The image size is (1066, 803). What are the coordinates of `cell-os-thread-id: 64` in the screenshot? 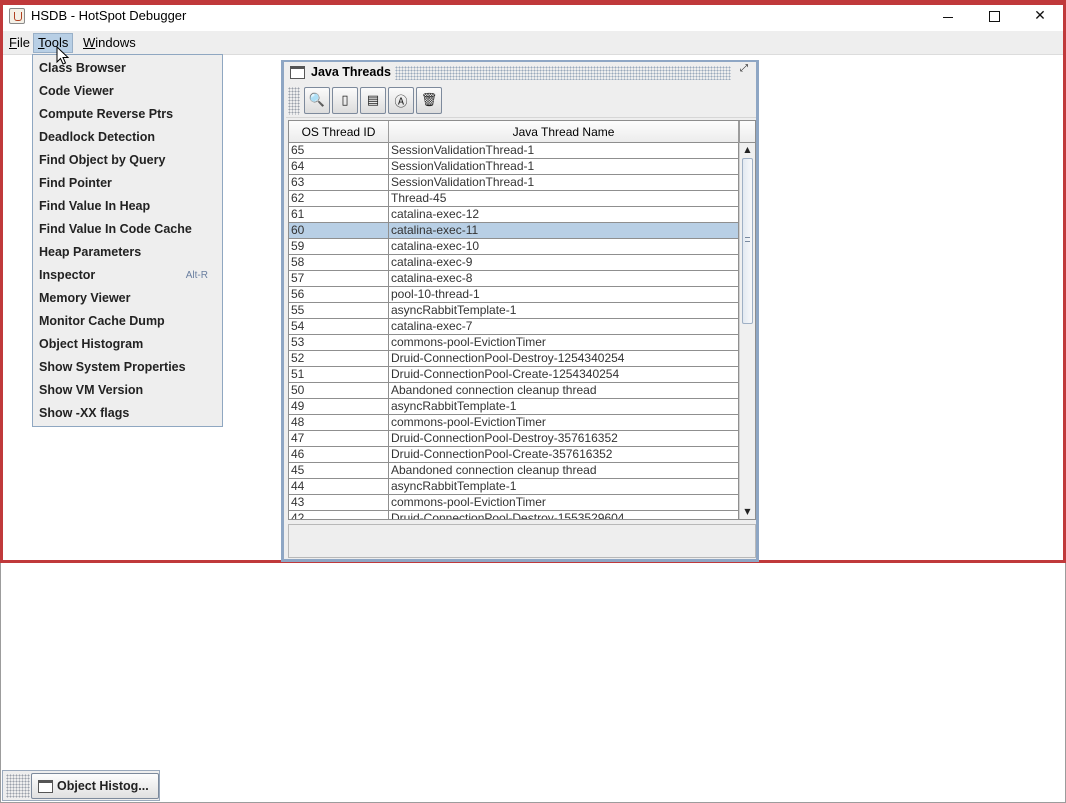 It's located at (339, 166).